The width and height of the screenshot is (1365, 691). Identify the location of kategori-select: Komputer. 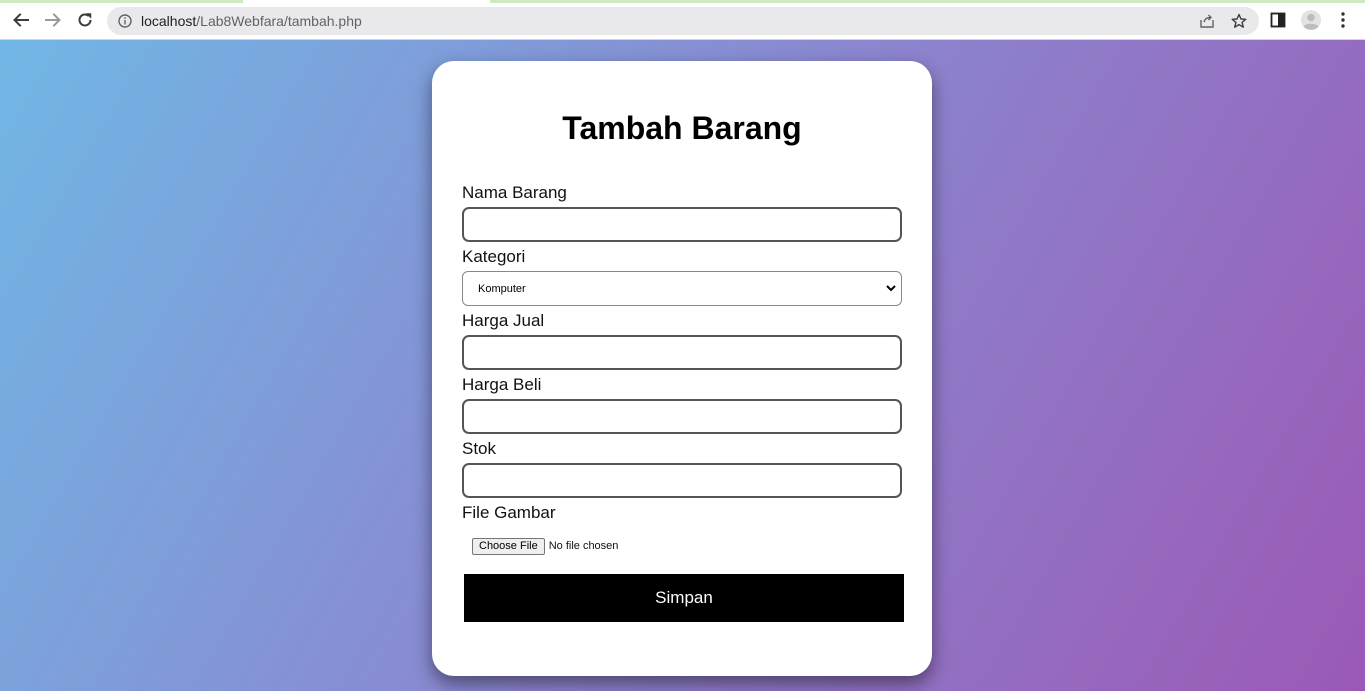
(682, 288).